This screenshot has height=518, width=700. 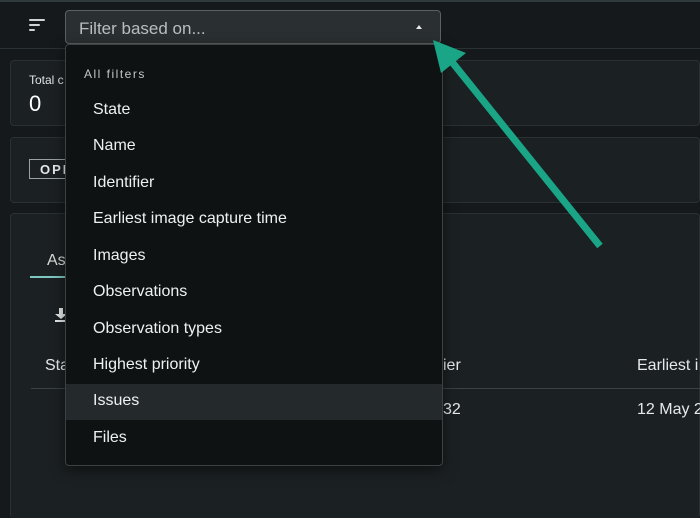 What do you see at coordinates (110, 437) in the screenshot?
I see `menu-item-label: Files` at bounding box center [110, 437].